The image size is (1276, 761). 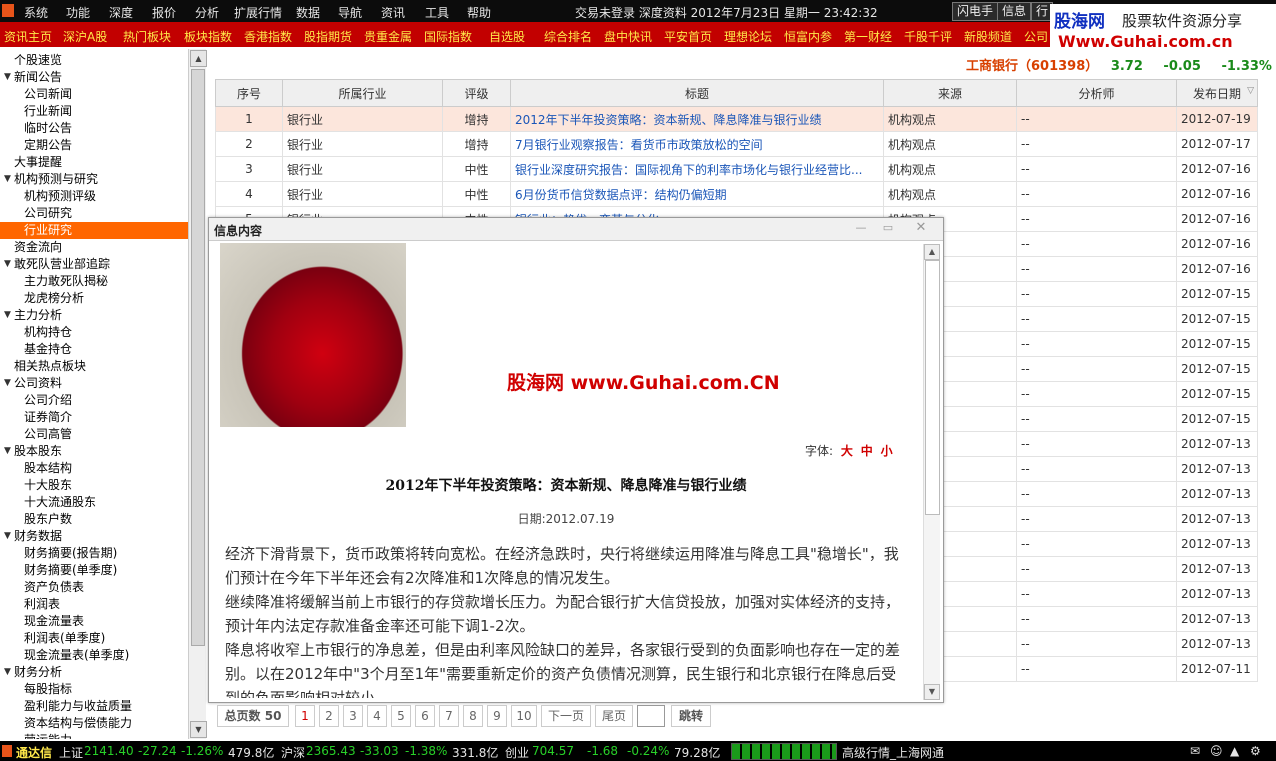 What do you see at coordinates (688, 36) in the screenshot?
I see `nav-pingan: 平安首页` at bounding box center [688, 36].